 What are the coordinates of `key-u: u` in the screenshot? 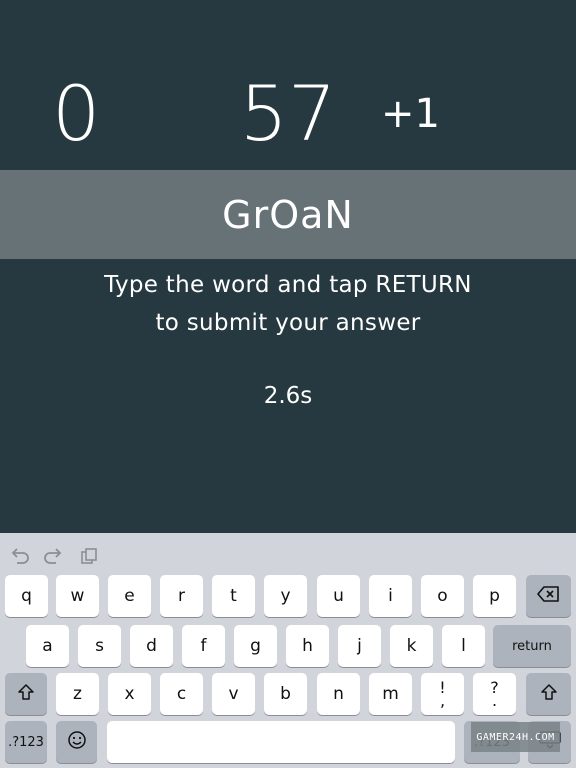 It's located at (338, 596).